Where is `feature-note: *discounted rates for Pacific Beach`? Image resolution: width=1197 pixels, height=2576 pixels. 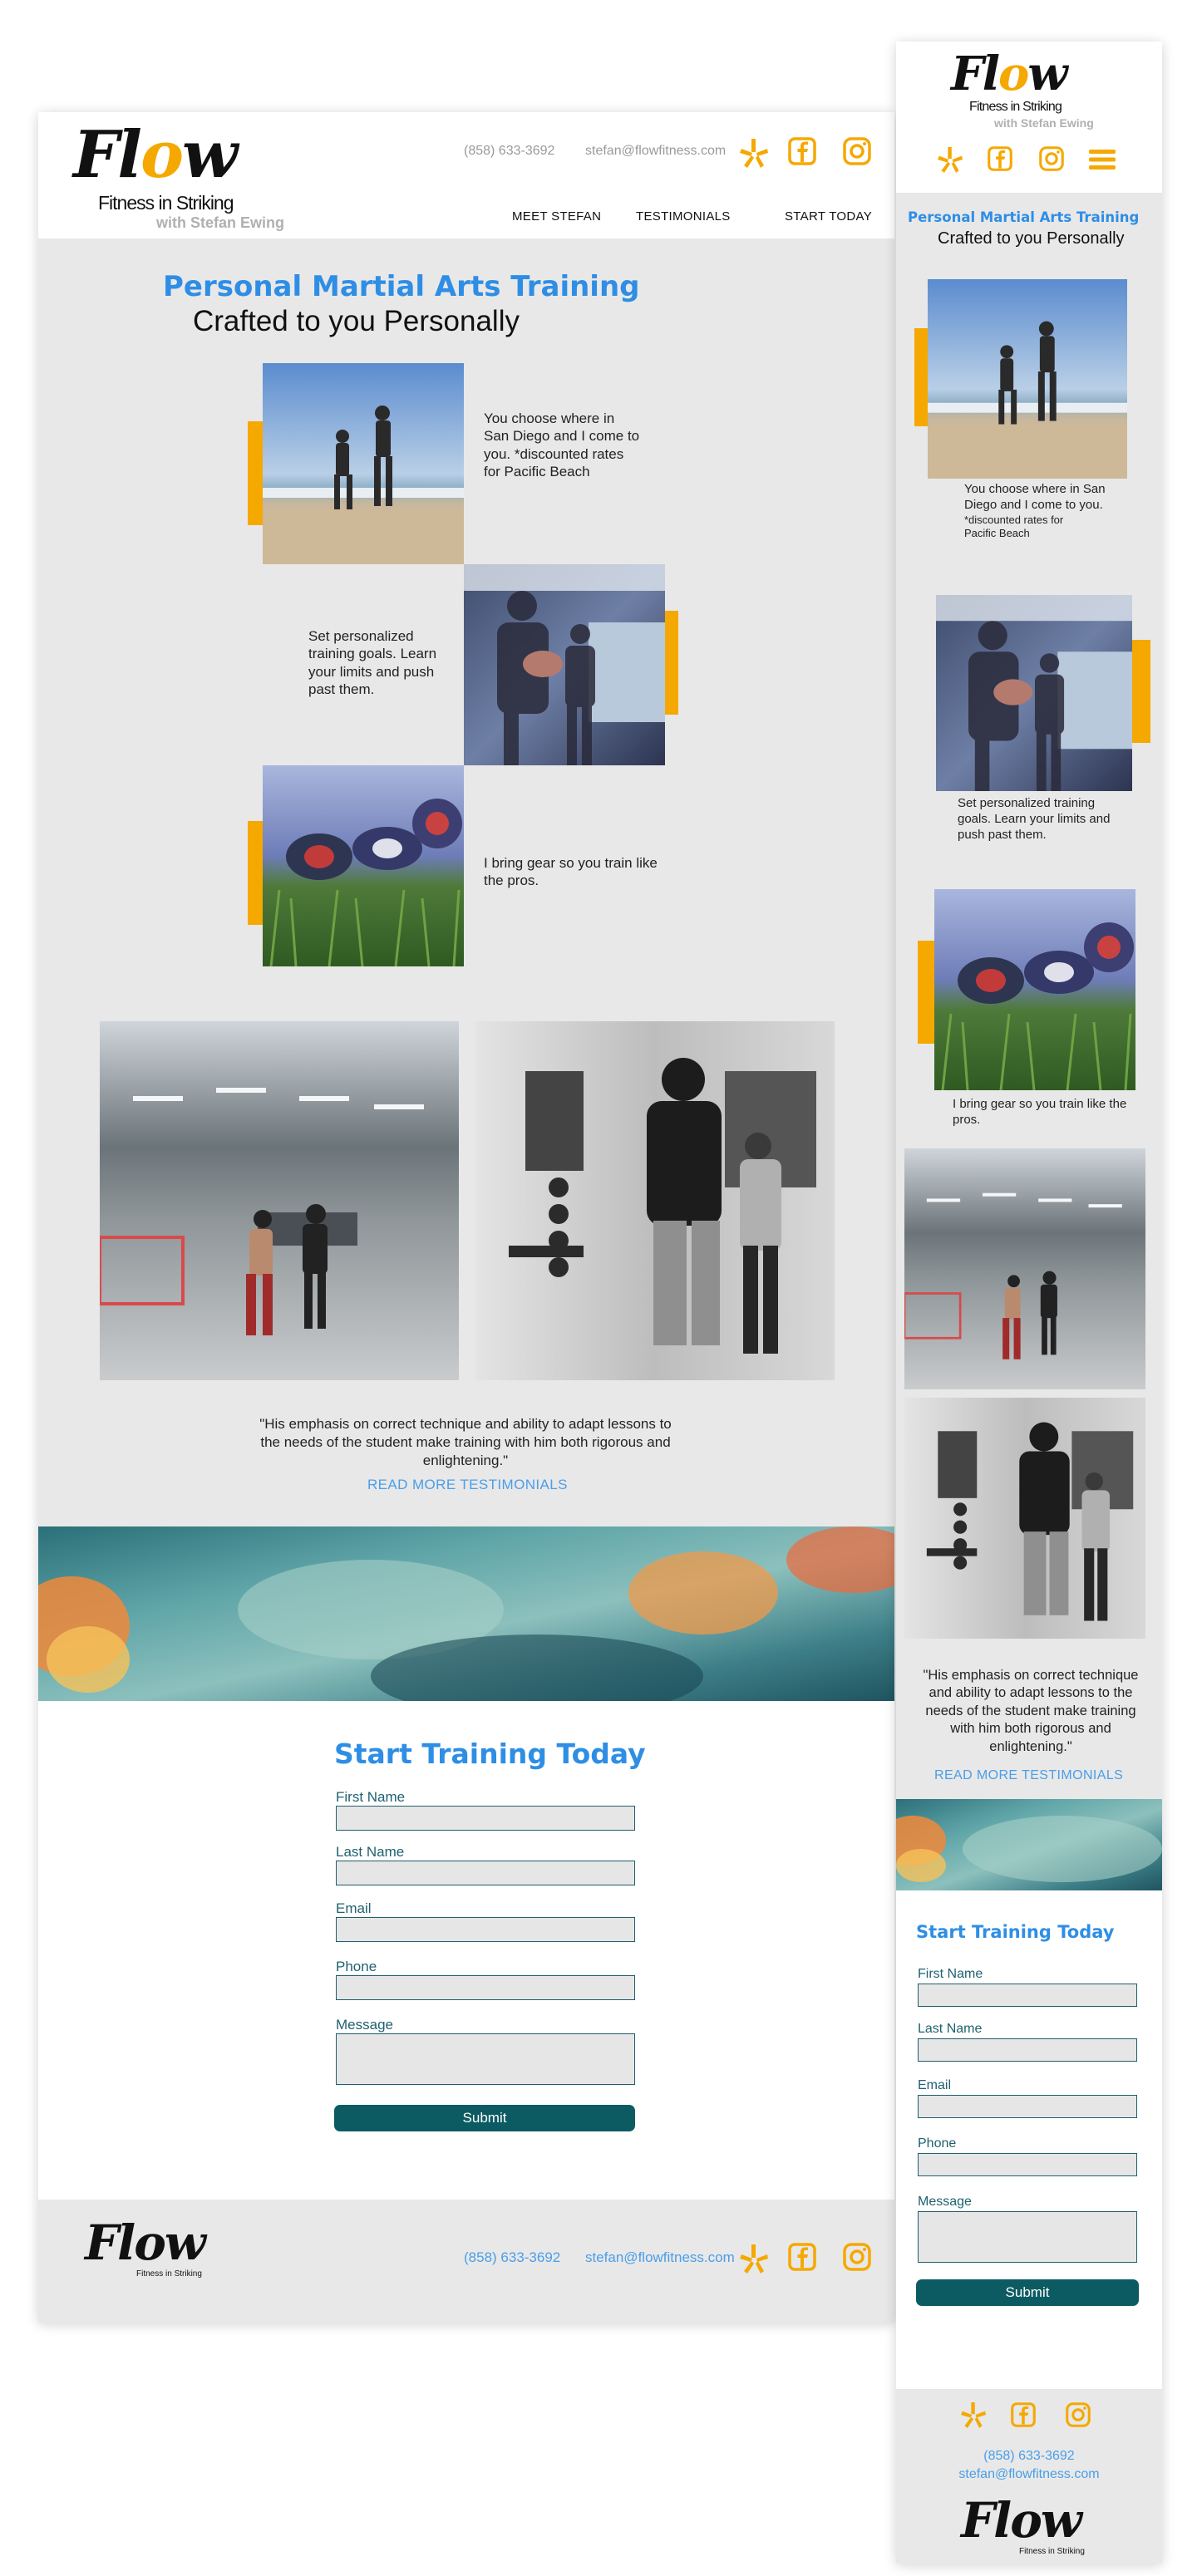
feature-note: *discounted rates for Pacific Beach is located at coordinates (1014, 526).